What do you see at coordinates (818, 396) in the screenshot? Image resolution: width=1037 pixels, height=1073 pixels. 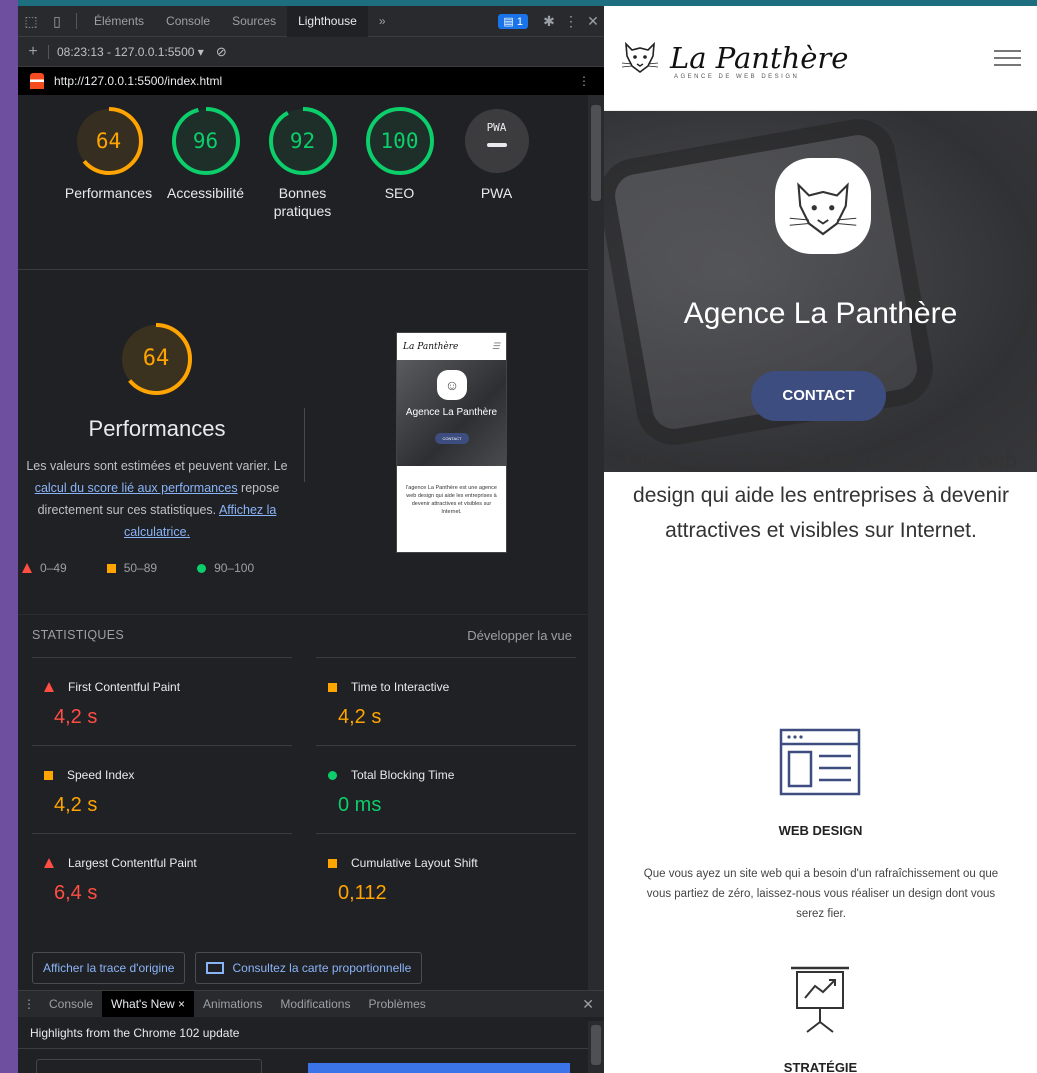 I see `contact-button: CONTACT` at bounding box center [818, 396].